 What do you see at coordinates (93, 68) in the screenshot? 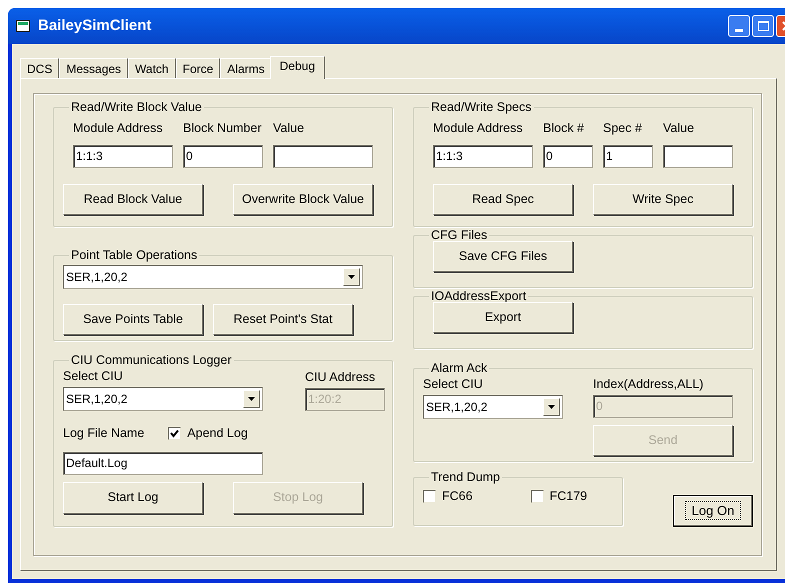
I see `tab: Messages` at bounding box center [93, 68].